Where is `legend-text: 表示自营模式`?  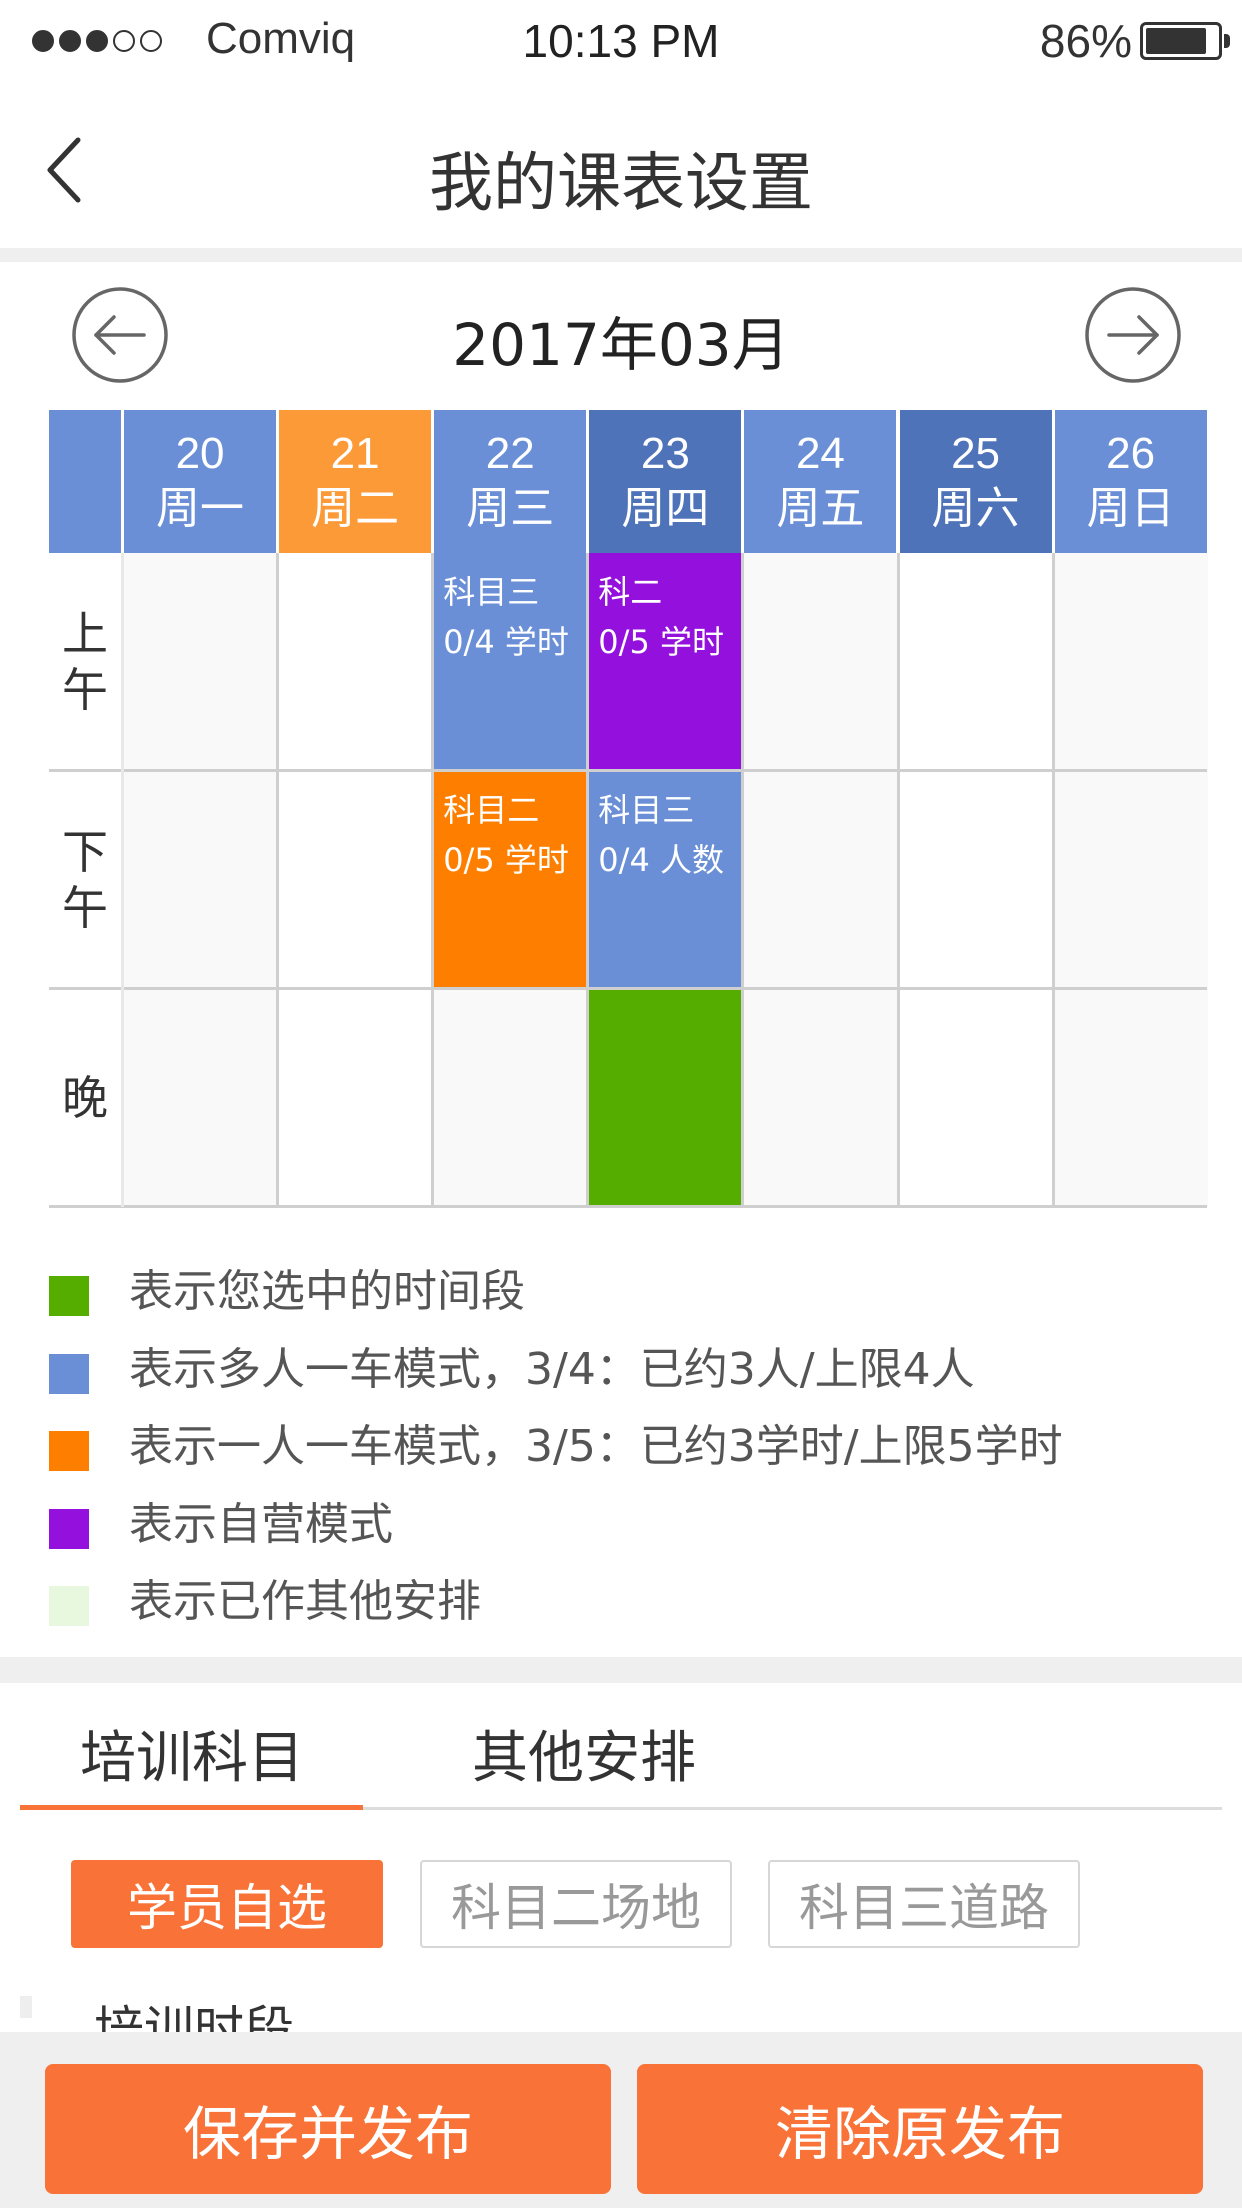
legend-text: 表示自营模式 is located at coordinates (261, 1524).